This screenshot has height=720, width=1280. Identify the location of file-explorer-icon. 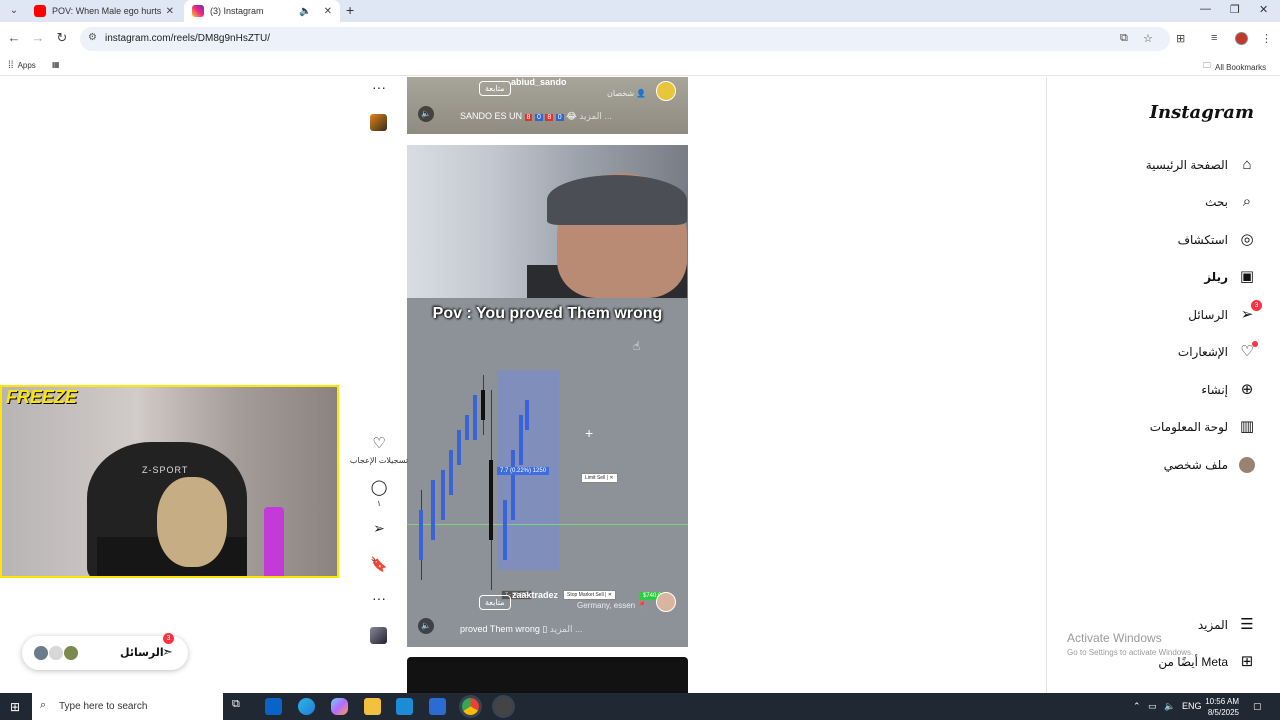
(372, 706).